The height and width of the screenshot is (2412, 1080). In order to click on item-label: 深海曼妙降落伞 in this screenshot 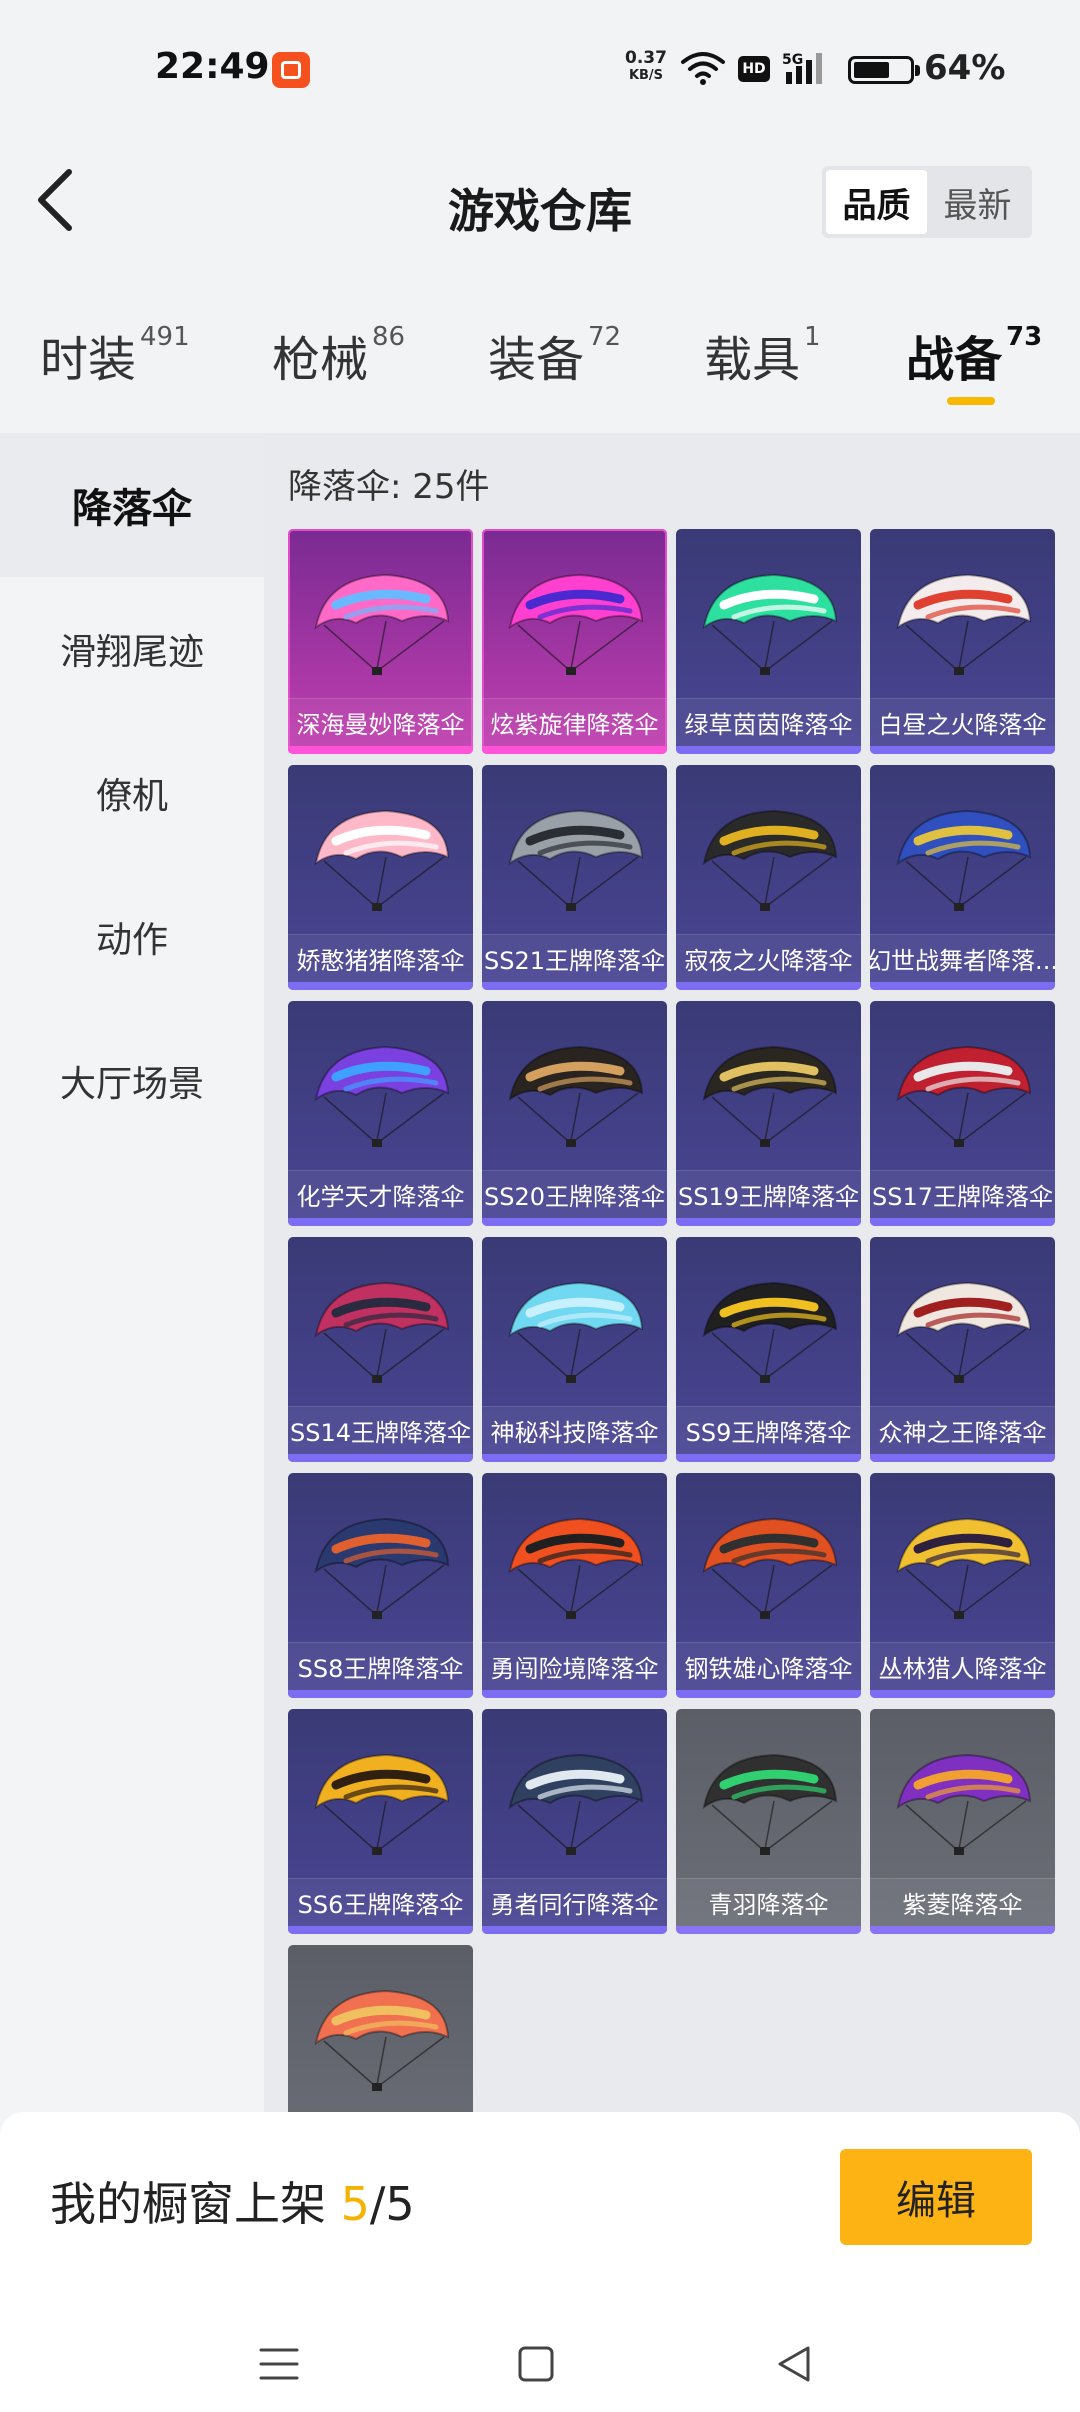, I will do `click(380, 722)`.